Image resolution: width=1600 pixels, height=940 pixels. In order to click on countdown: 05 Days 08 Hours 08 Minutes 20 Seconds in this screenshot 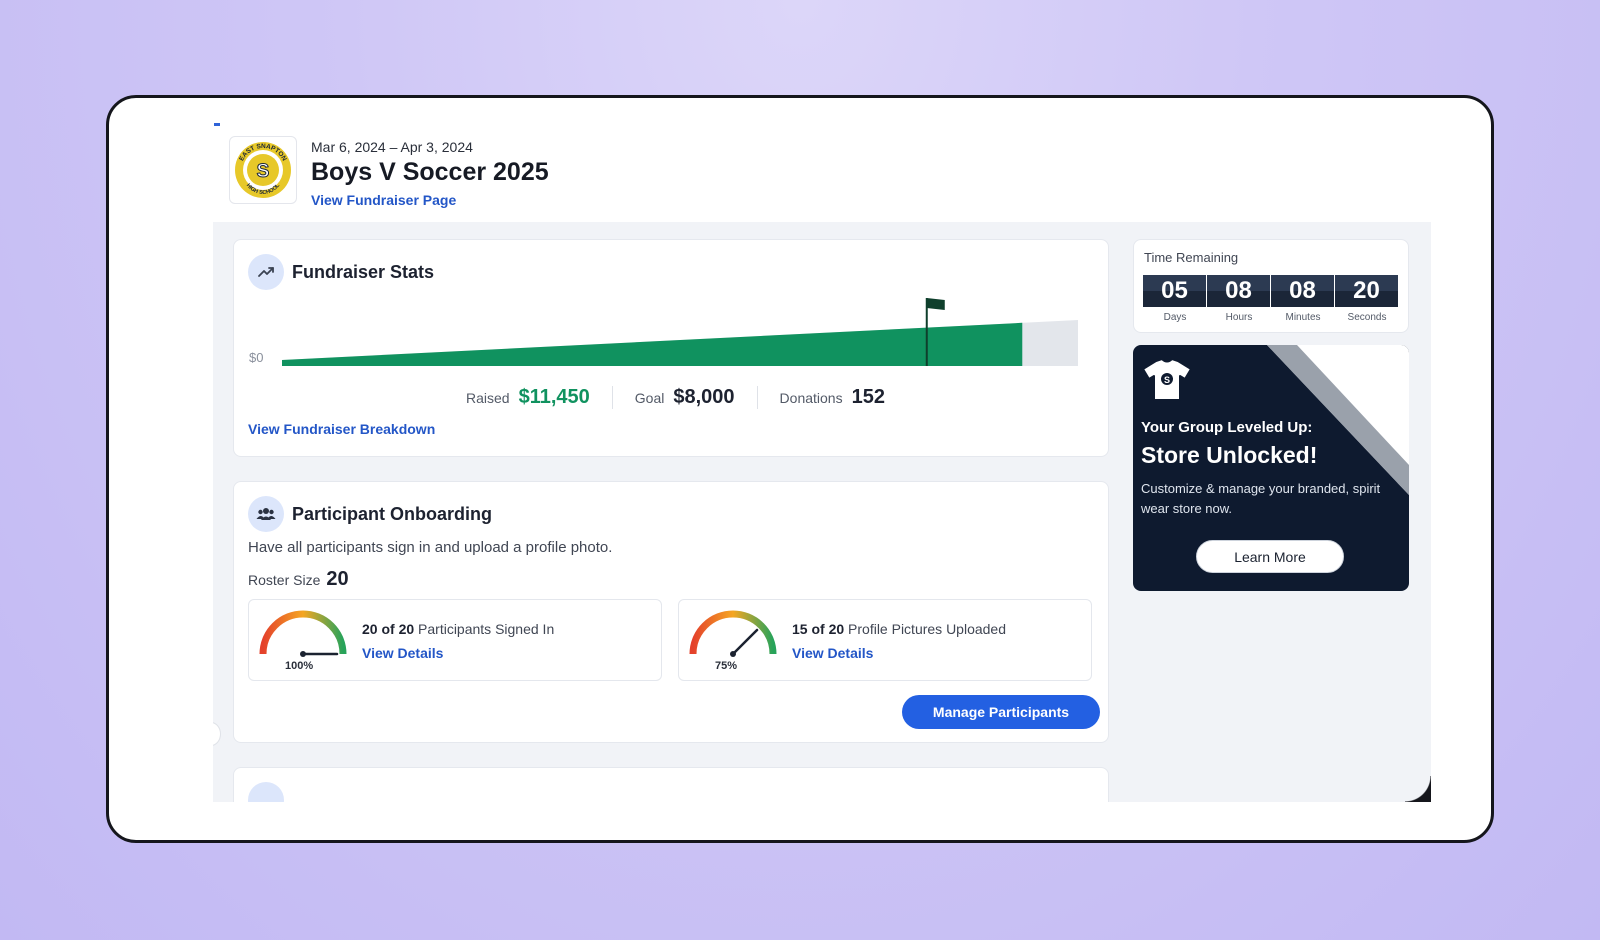, I will do `click(1271, 299)`.